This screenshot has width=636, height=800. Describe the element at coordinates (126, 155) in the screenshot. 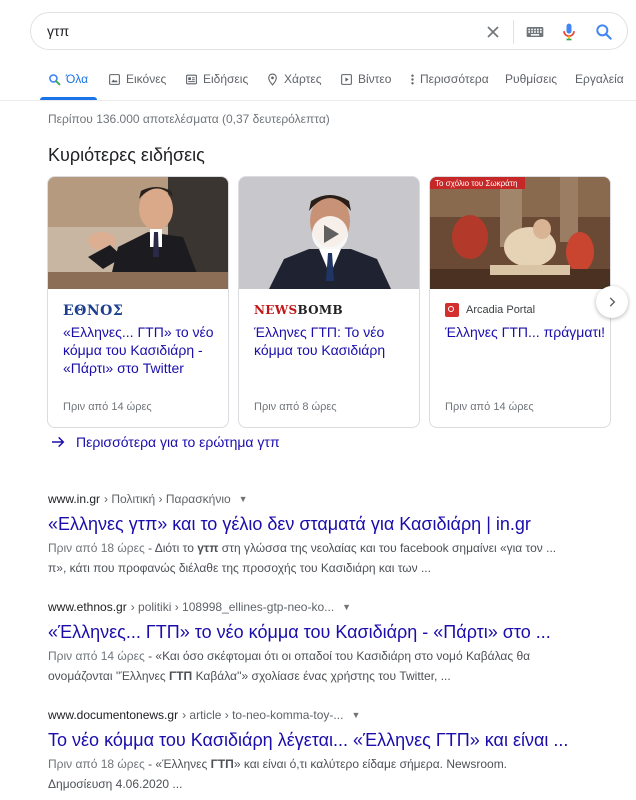

I see `top-stories-heading: Κυριότερες ειδήσεις` at that location.